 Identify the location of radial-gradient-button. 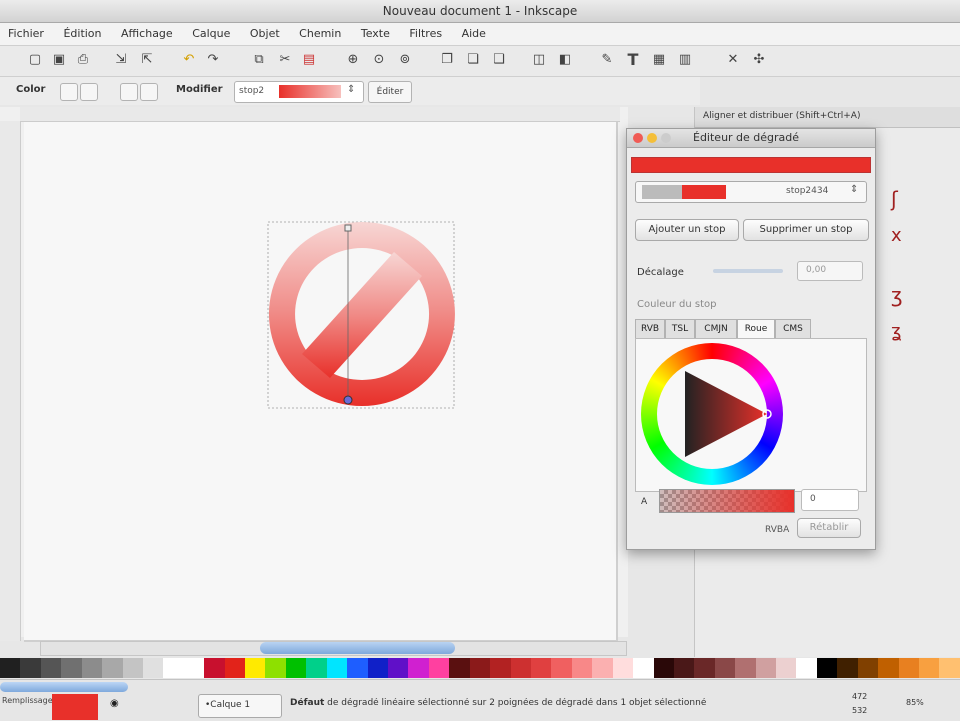
(89, 92).